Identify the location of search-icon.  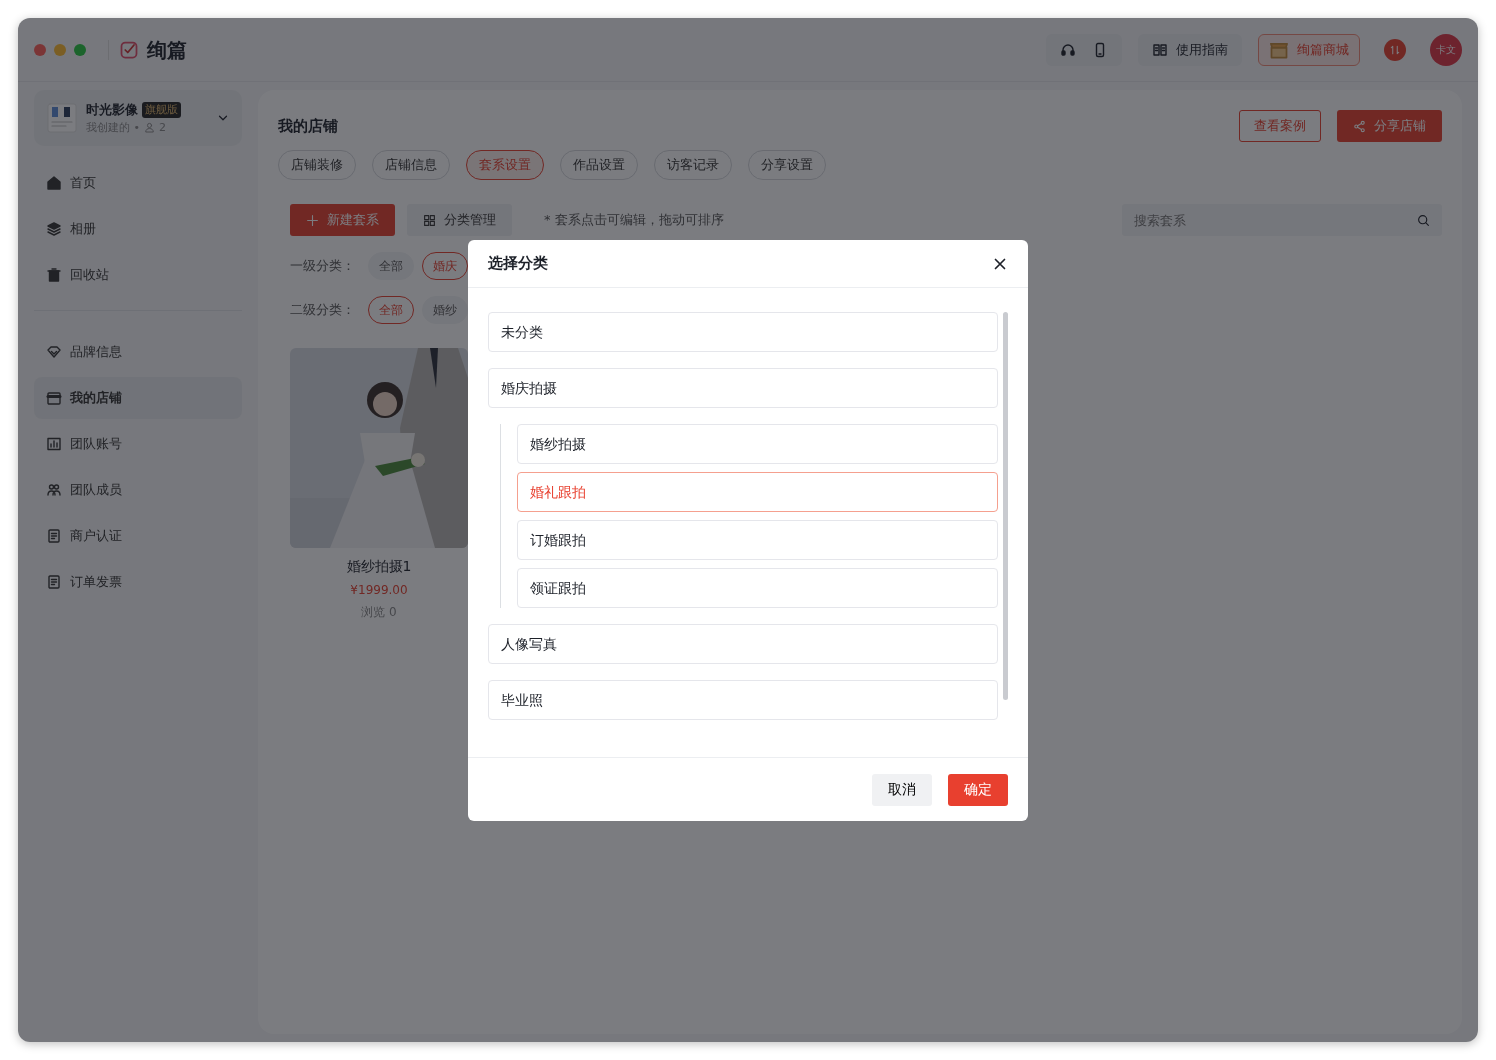
(1423, 220).